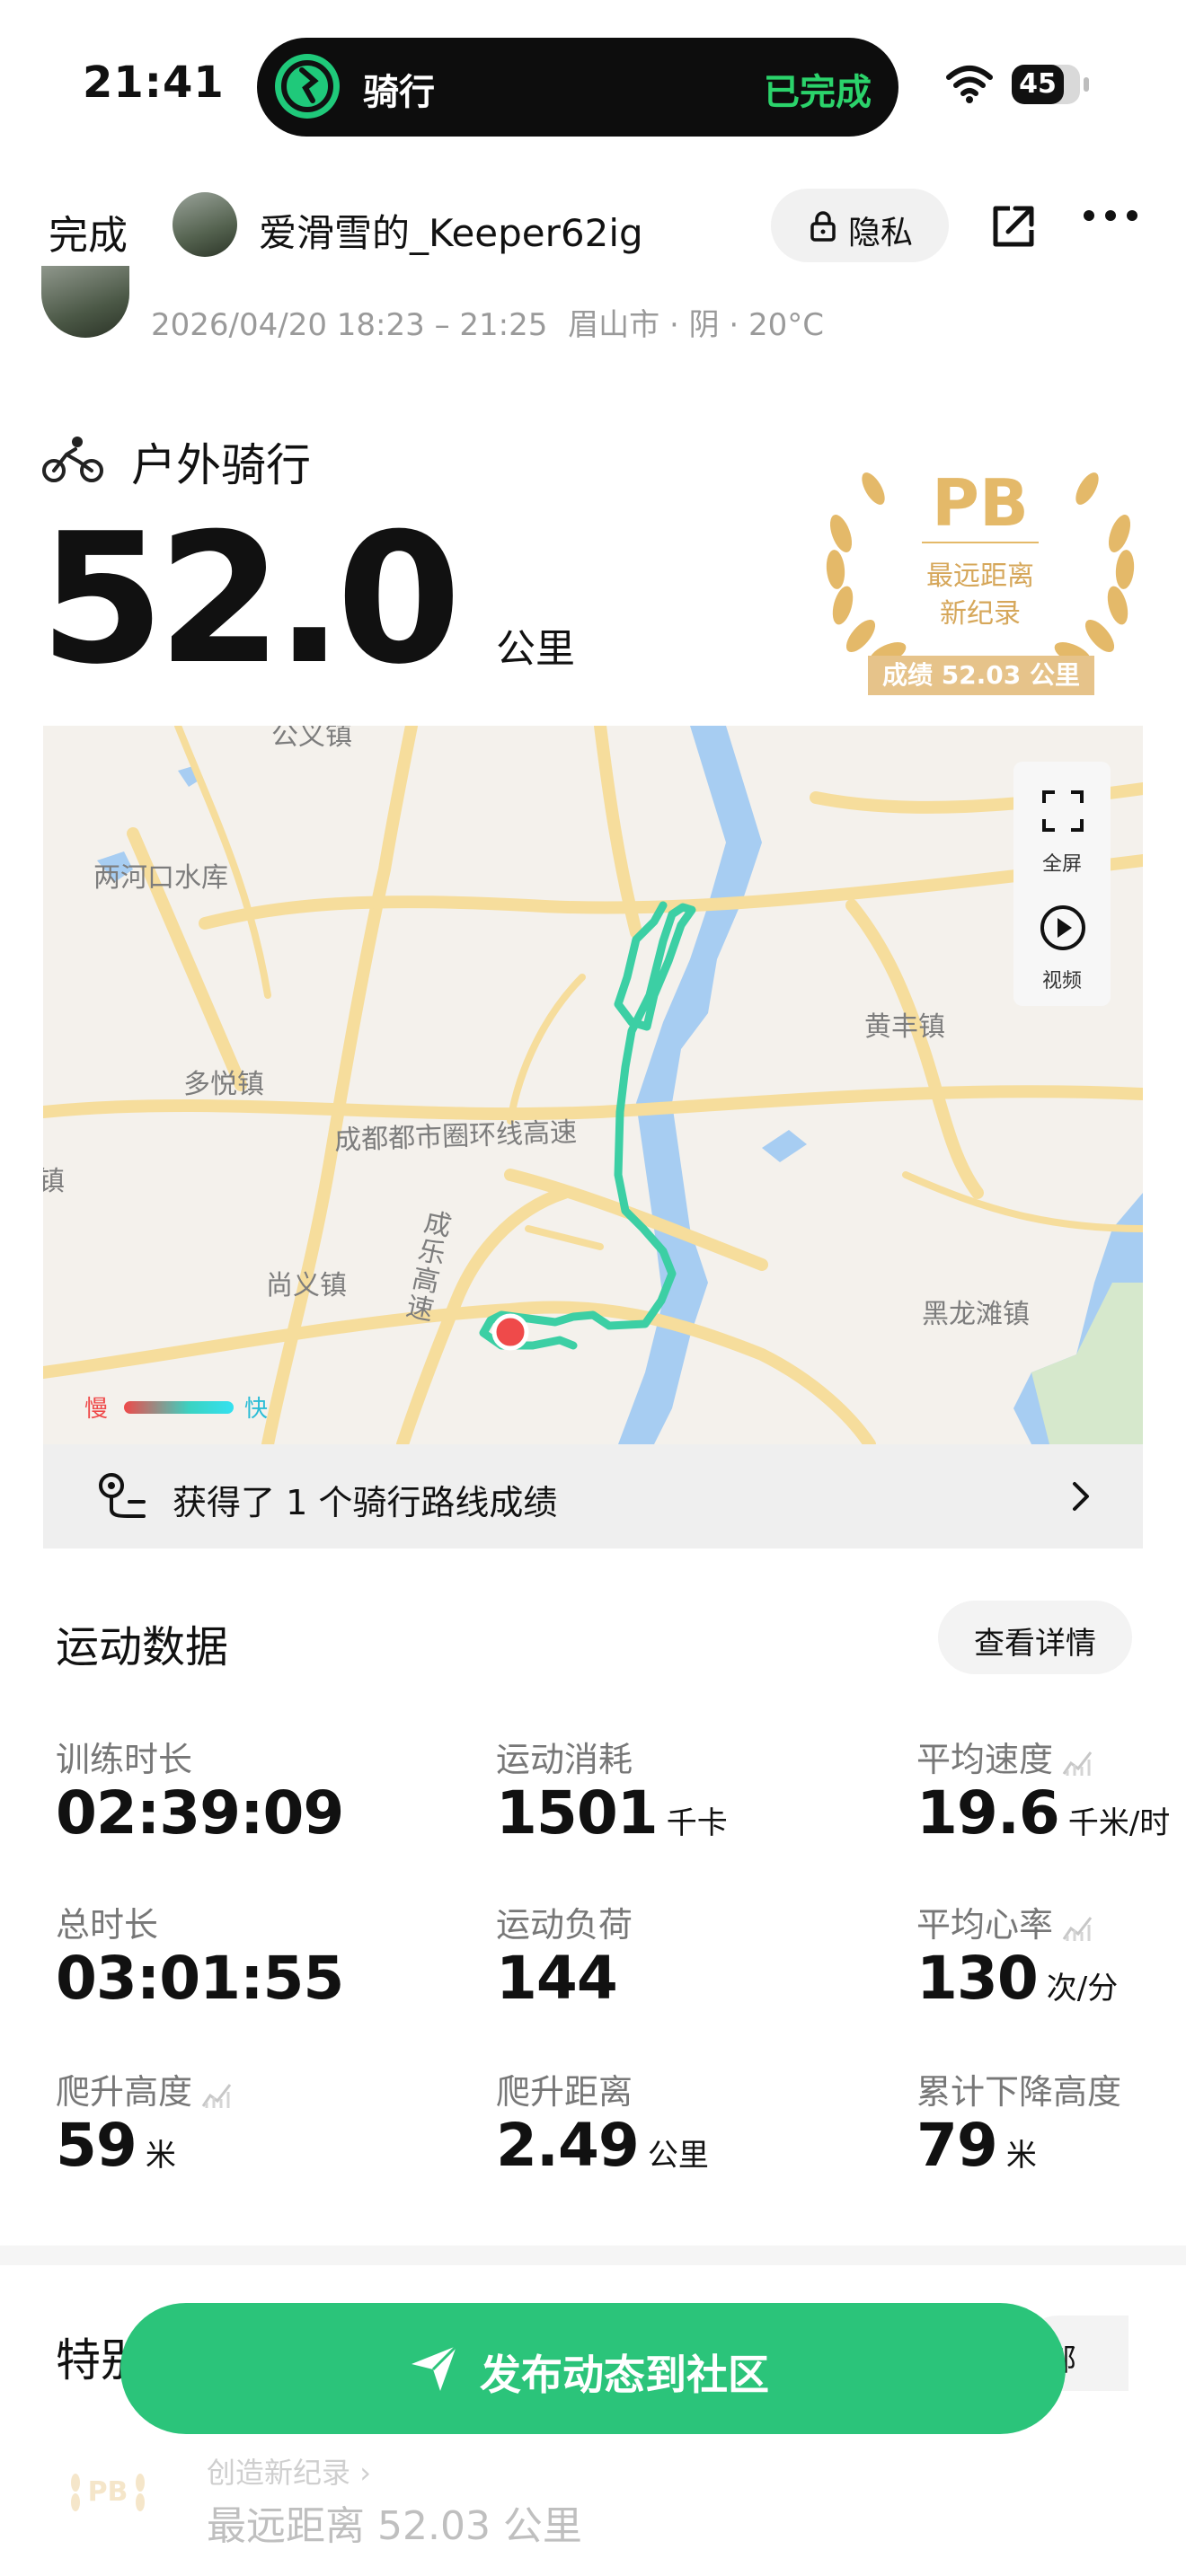 The width and height of the screenshot is (1186, 2576). I want to click on stat-value: 1501 千卡, so click(612, 1813).